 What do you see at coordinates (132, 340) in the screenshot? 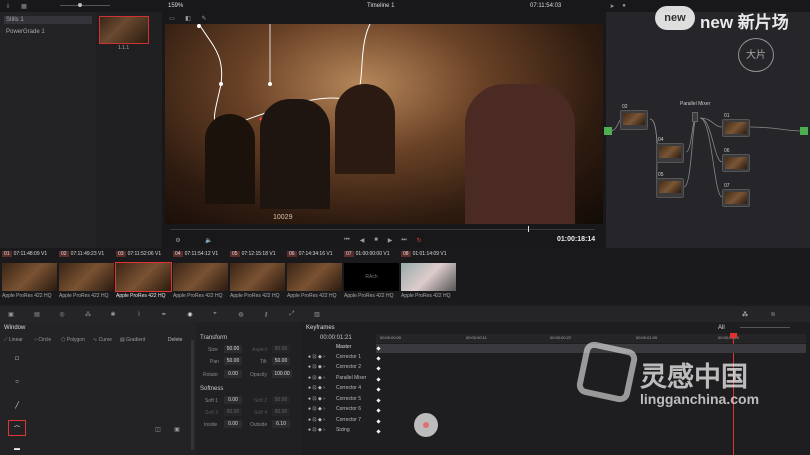
I see `window-tool-gradient: ▤ Gradient` at bounding box center [132, 340].